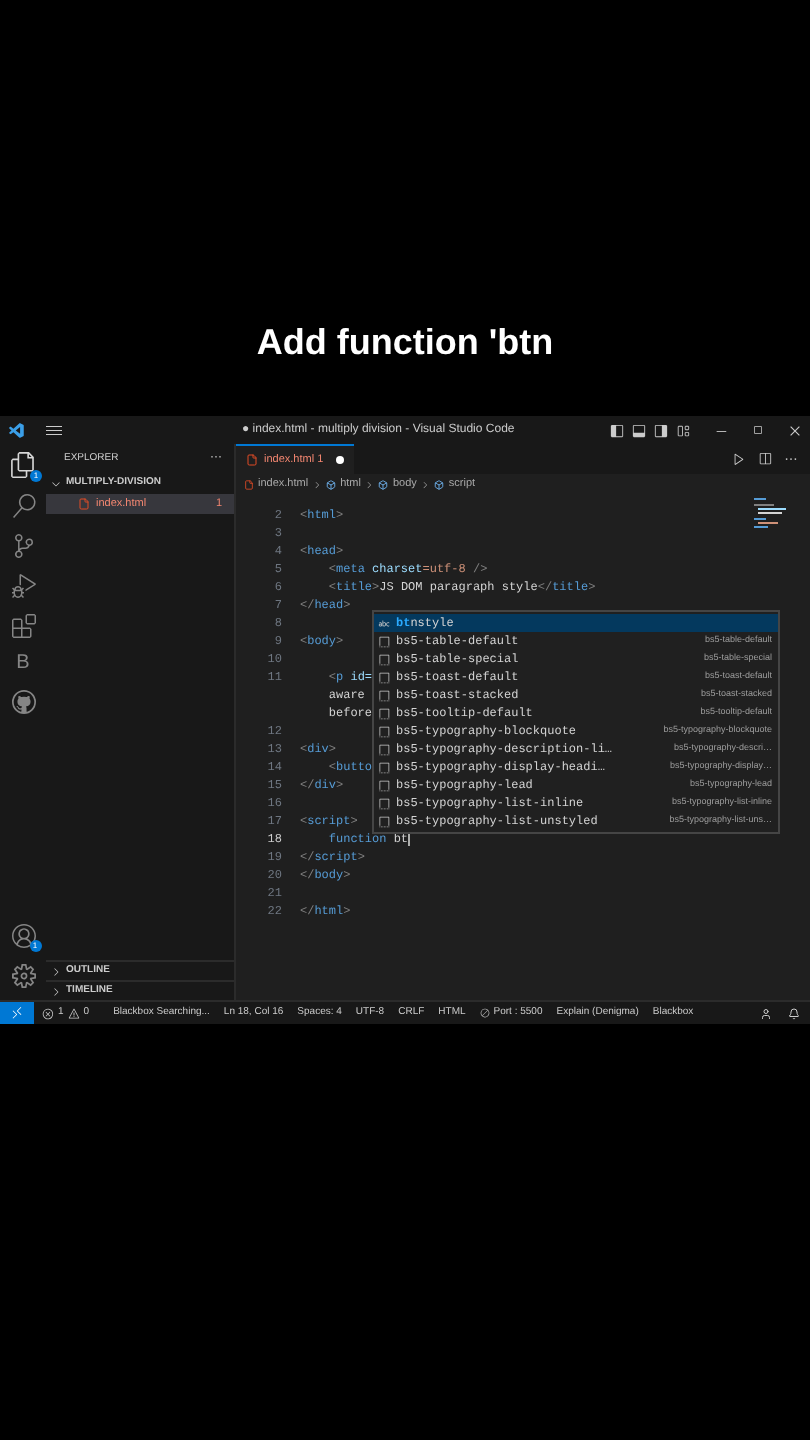 The image size is (810, 1440). I want to click on run-debug-icon, so click(23, 586).